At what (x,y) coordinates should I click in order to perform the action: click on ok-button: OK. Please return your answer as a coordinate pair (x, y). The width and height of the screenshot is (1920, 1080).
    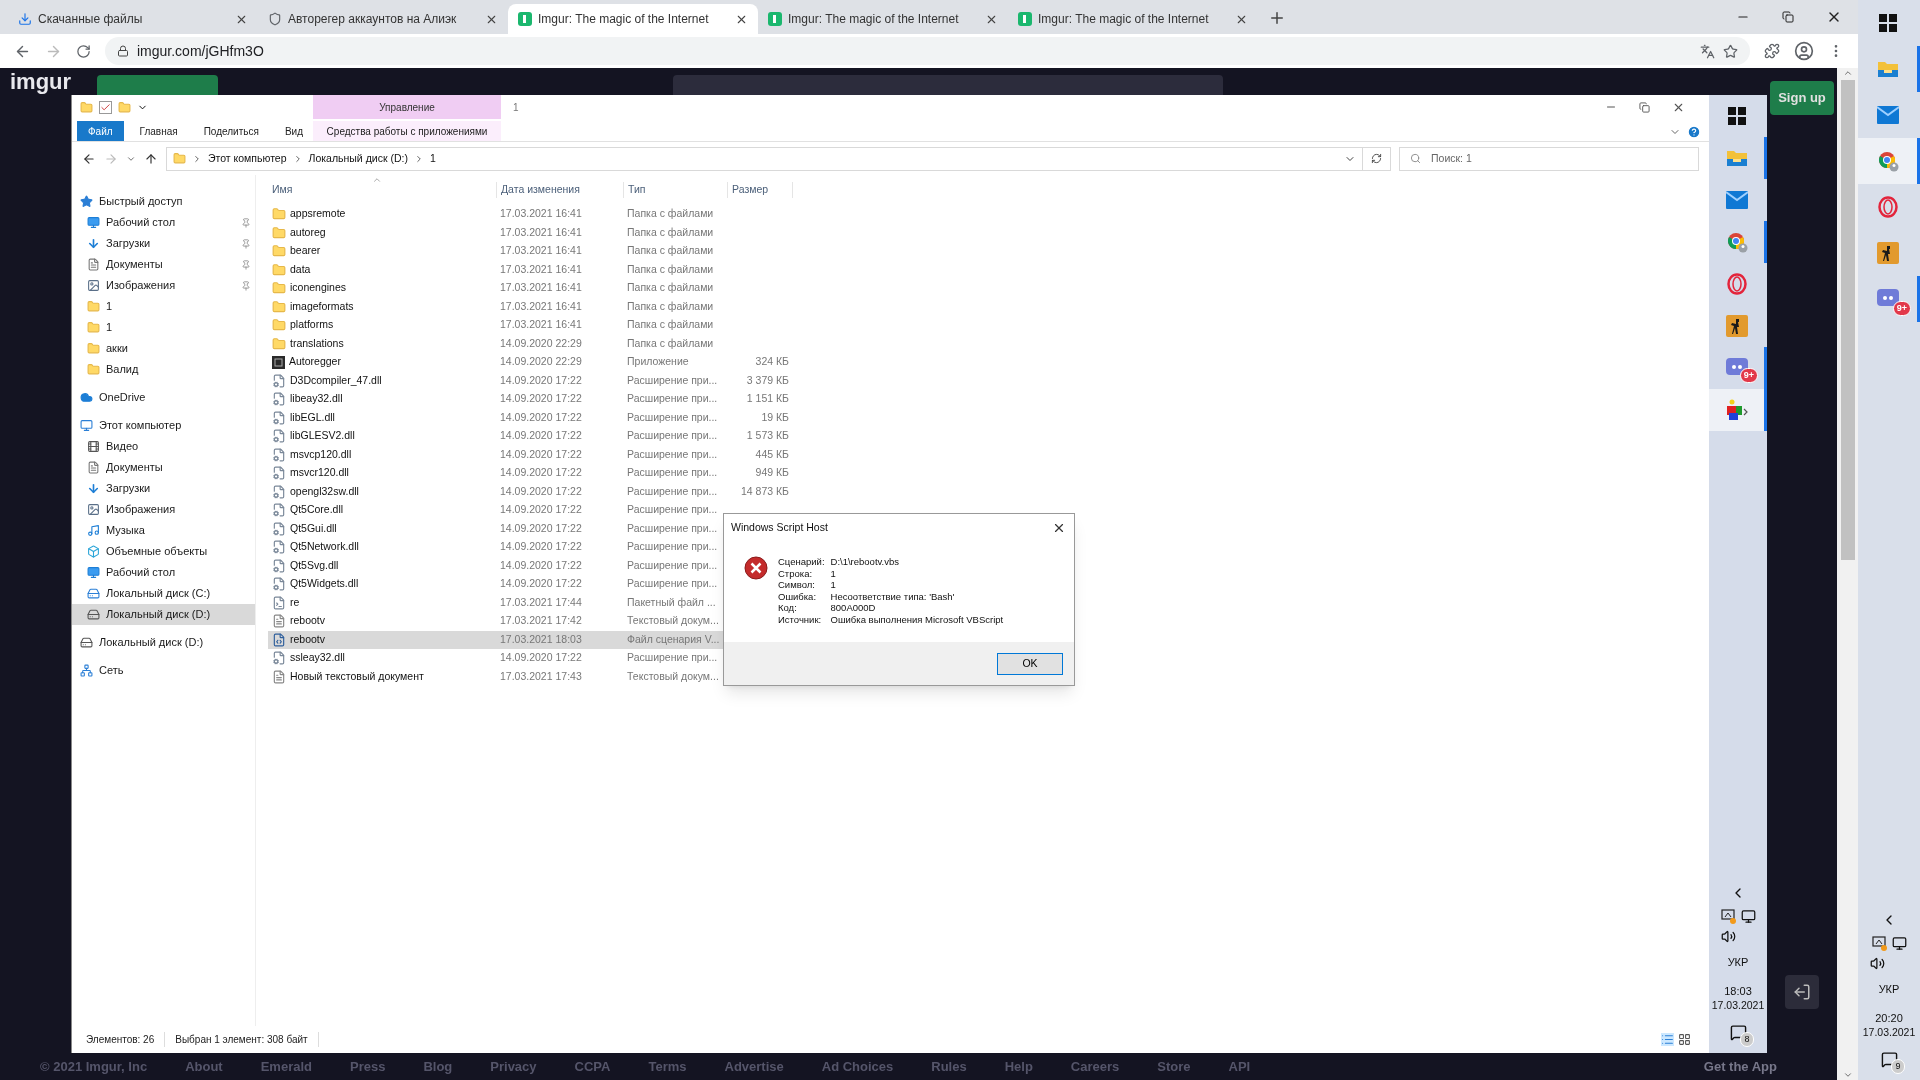
    Looking at the image, I should click on (1030, 663).